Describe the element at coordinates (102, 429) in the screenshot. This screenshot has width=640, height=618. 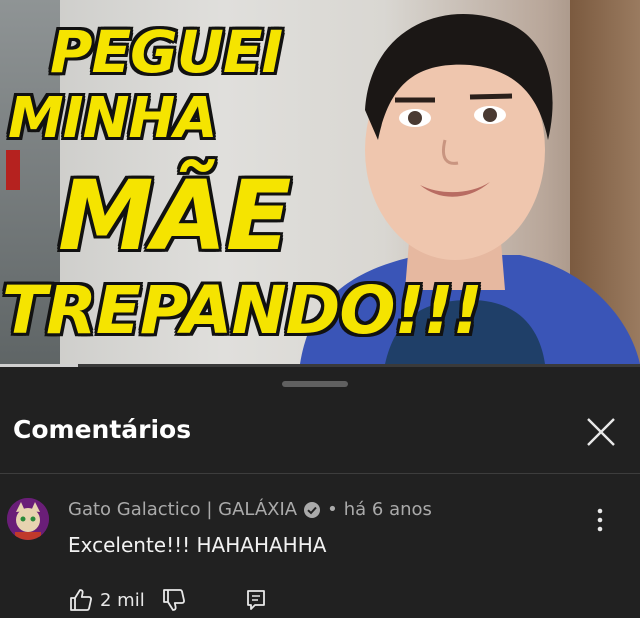
I see `comments-title: Comentários` at that location.